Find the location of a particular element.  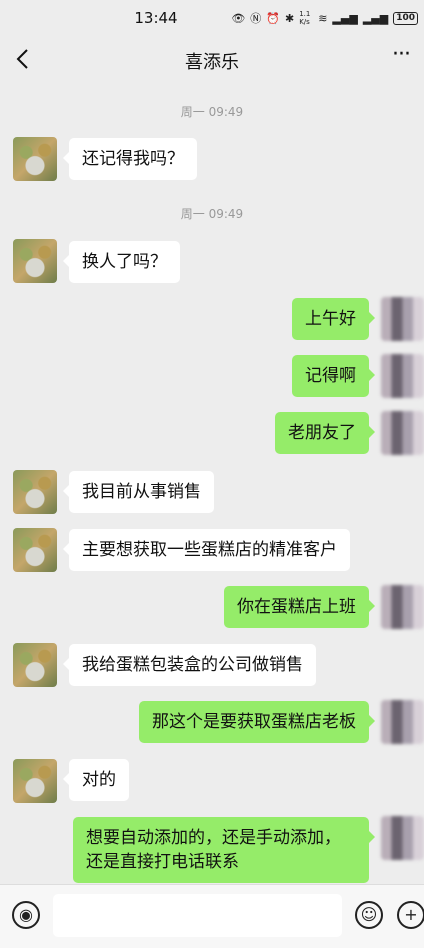

input-bar: ◉ ☺ + is located at coordinates (212, 916).